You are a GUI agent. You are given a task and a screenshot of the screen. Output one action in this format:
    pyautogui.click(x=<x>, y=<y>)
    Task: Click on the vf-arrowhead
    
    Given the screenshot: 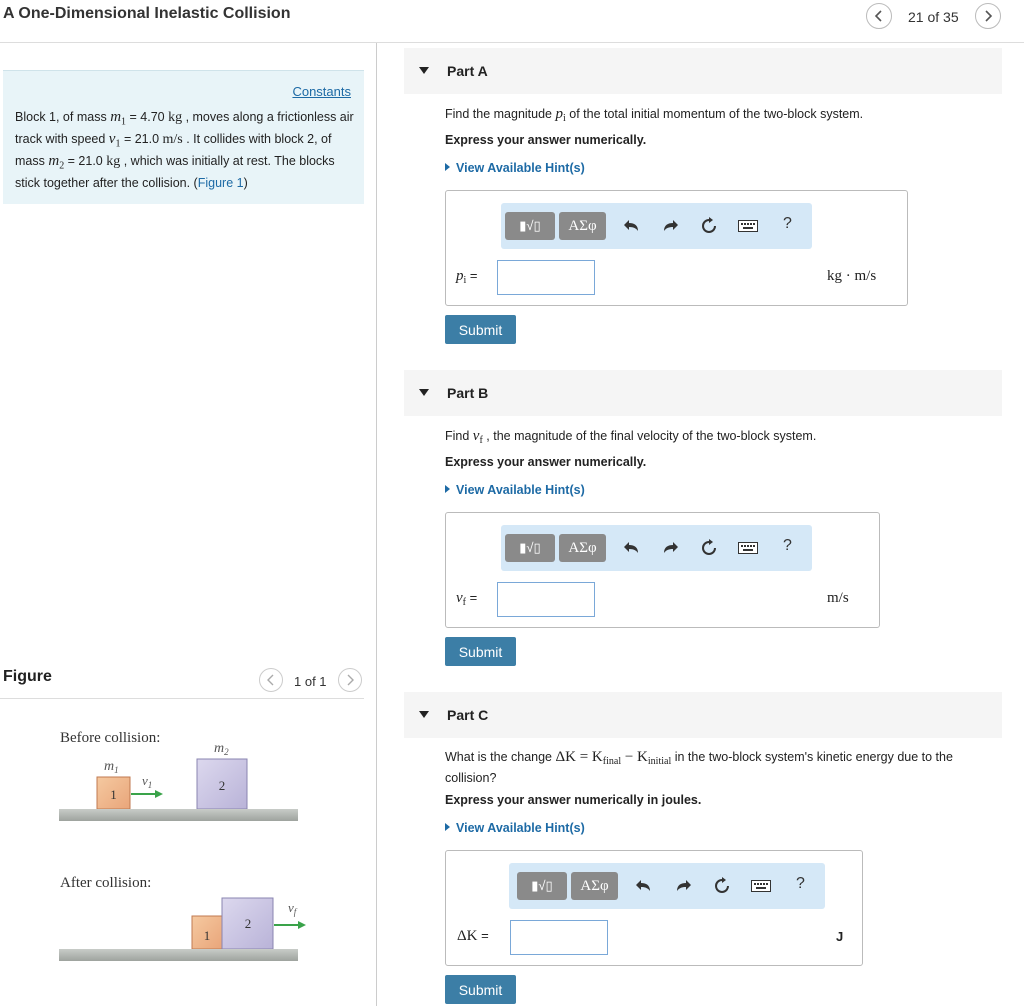 What is the action you would take?
    pyautogui.click(x=302, y=925)
    